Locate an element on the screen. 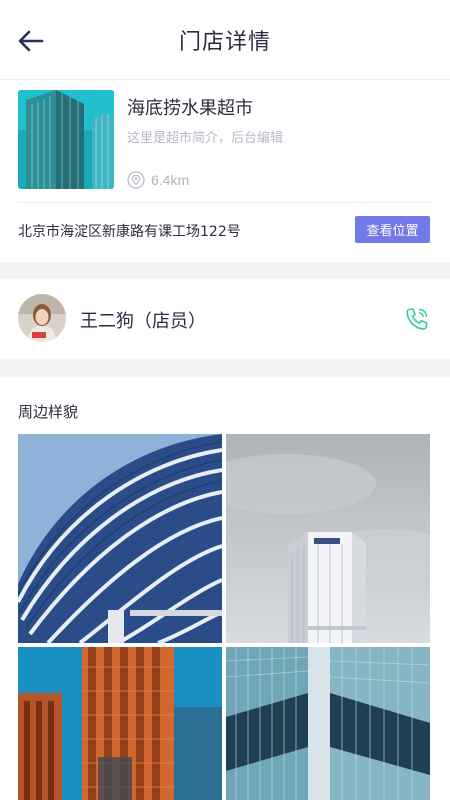 This screenshot has height=800, width=450. photo-orange-highrises is located at coordinates (120, 723).